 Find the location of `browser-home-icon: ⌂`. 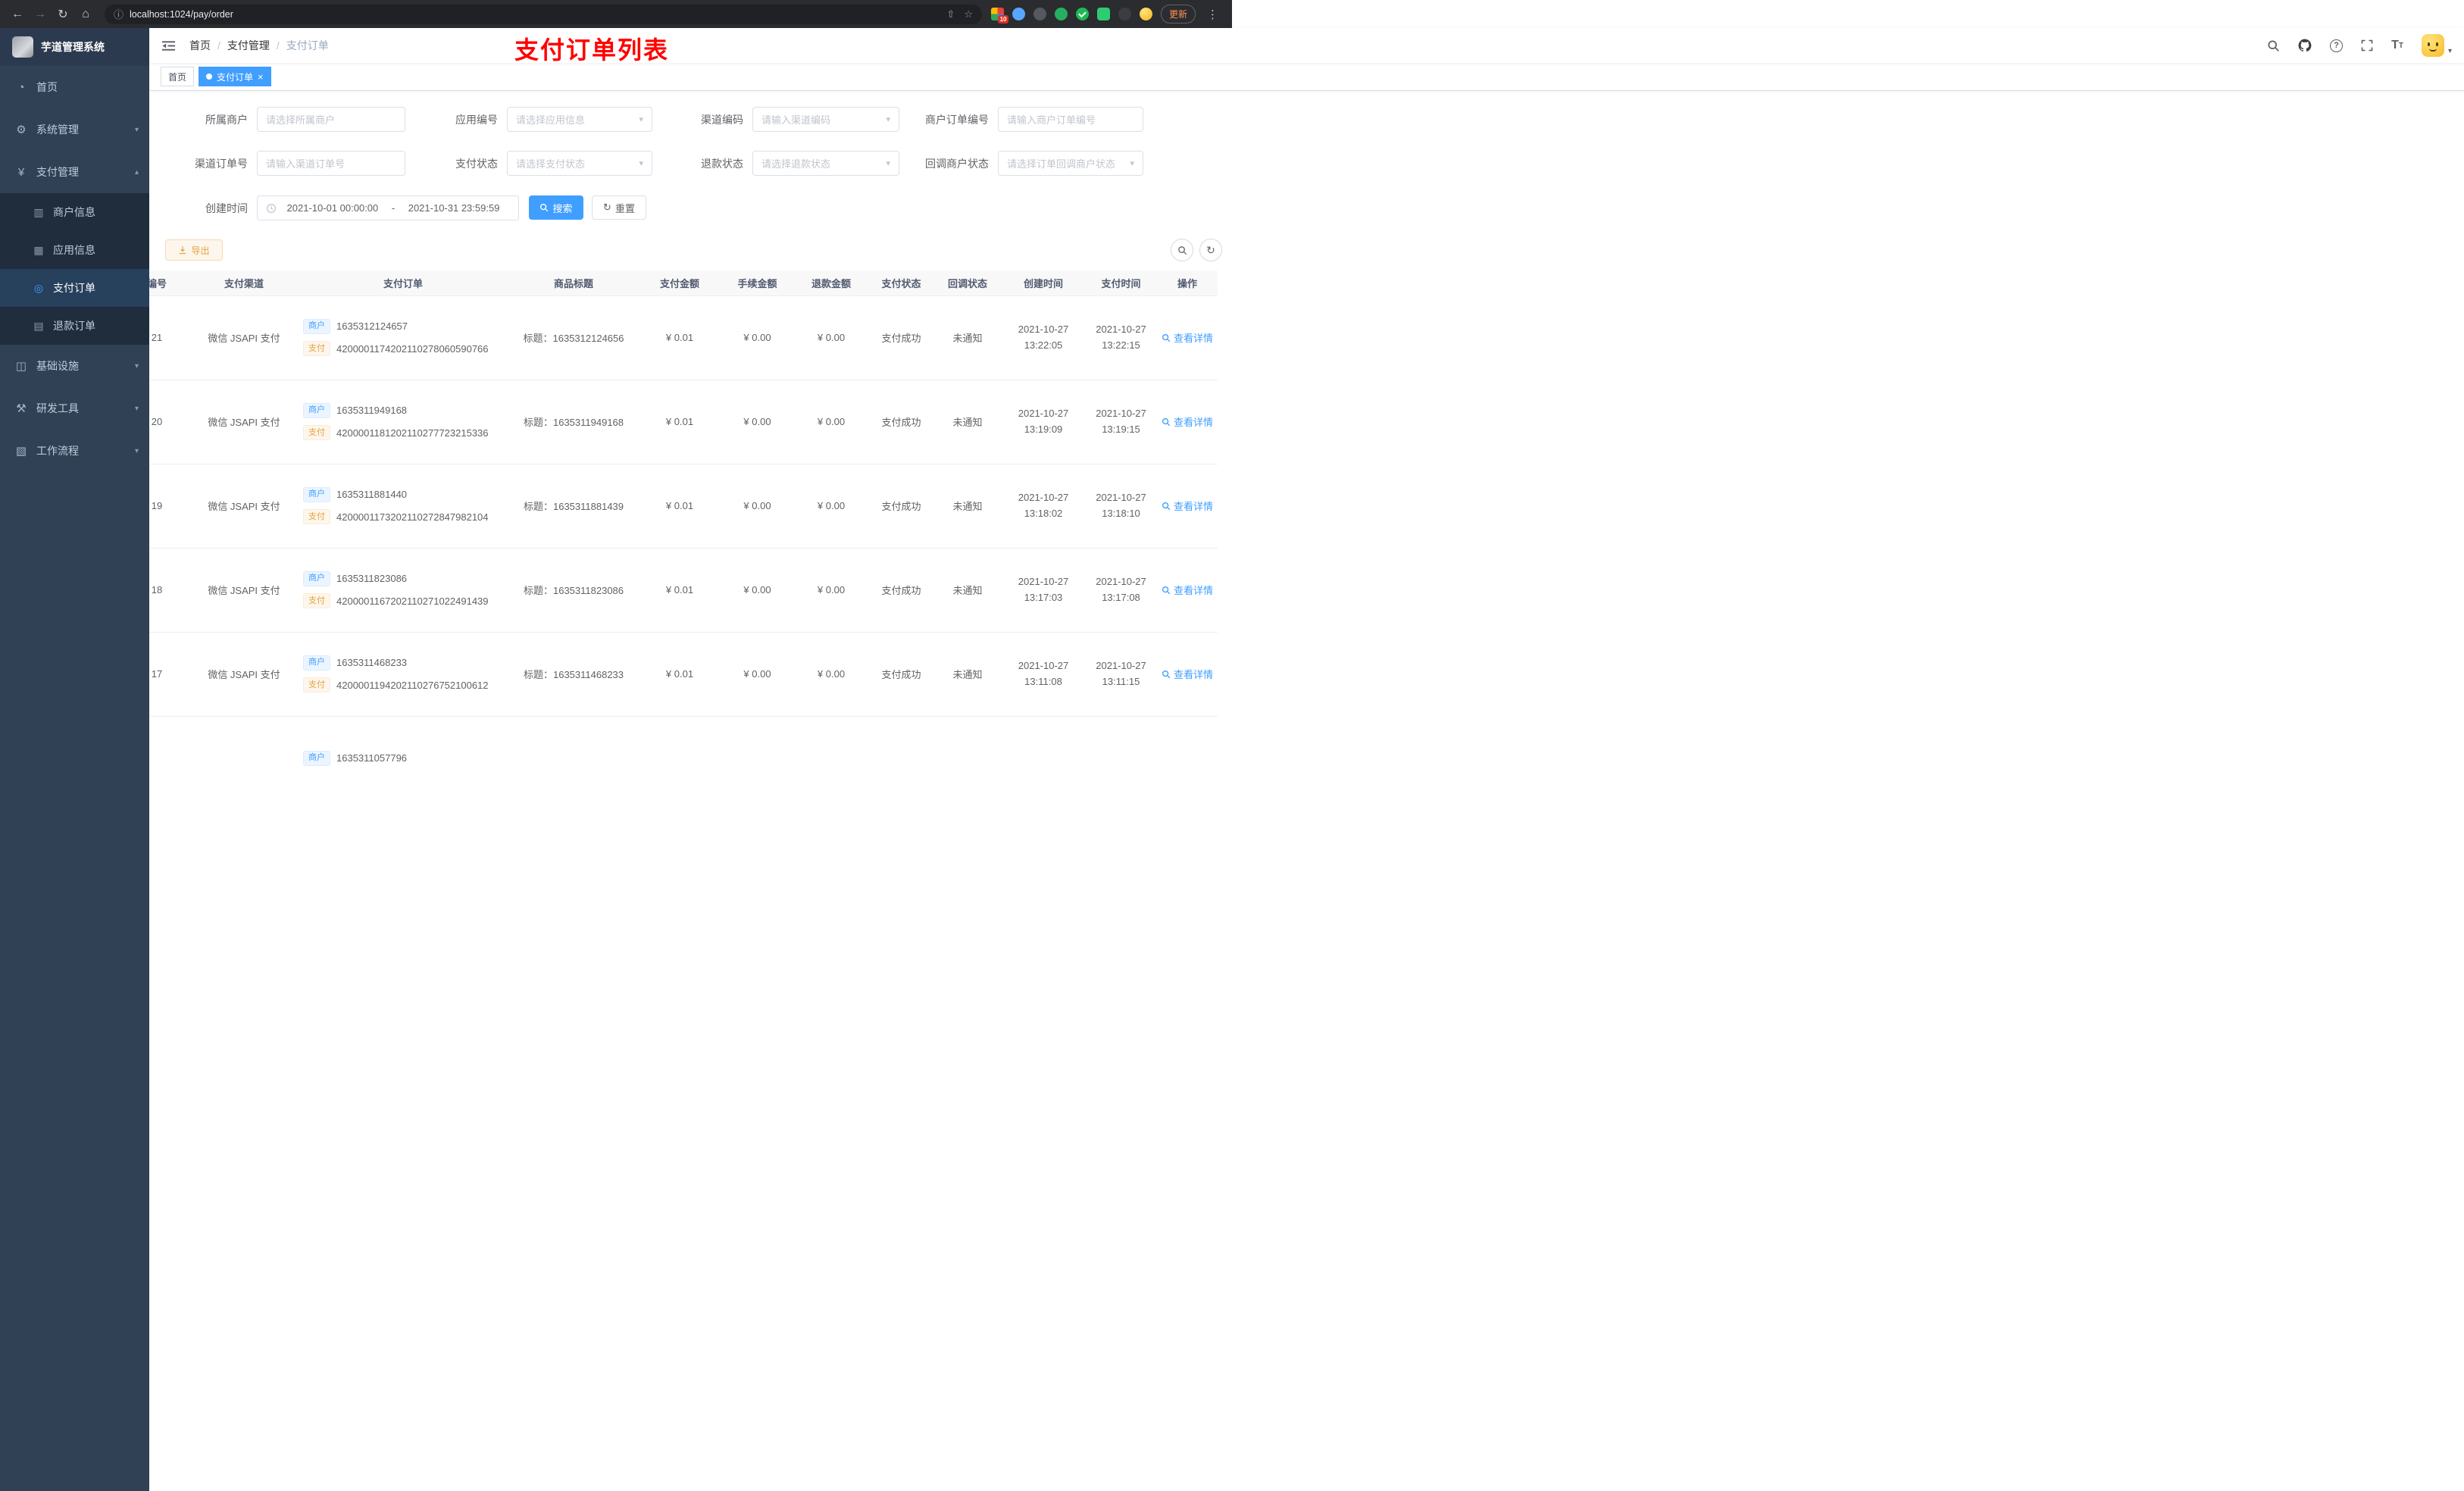

browser-home-icon: ⌂ is located at coordinates (85, 14).